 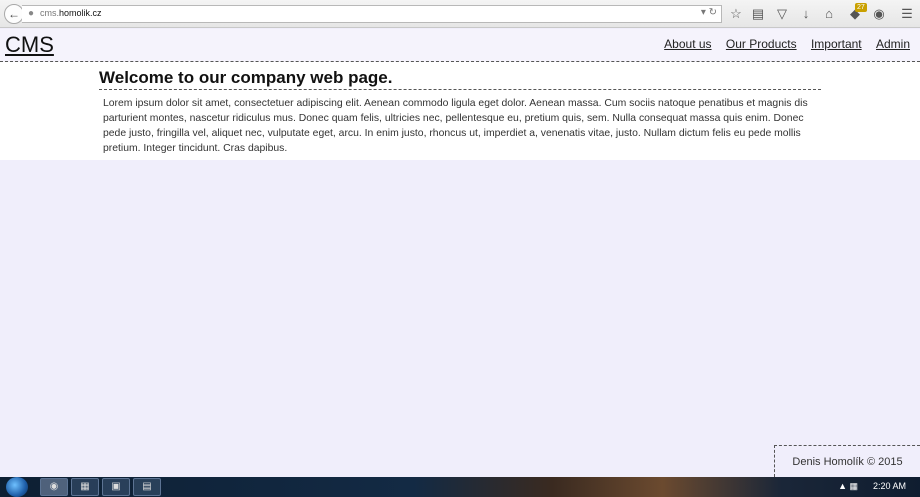 I want to click on network-app-icon: ▦, so click(x=85, y=487).